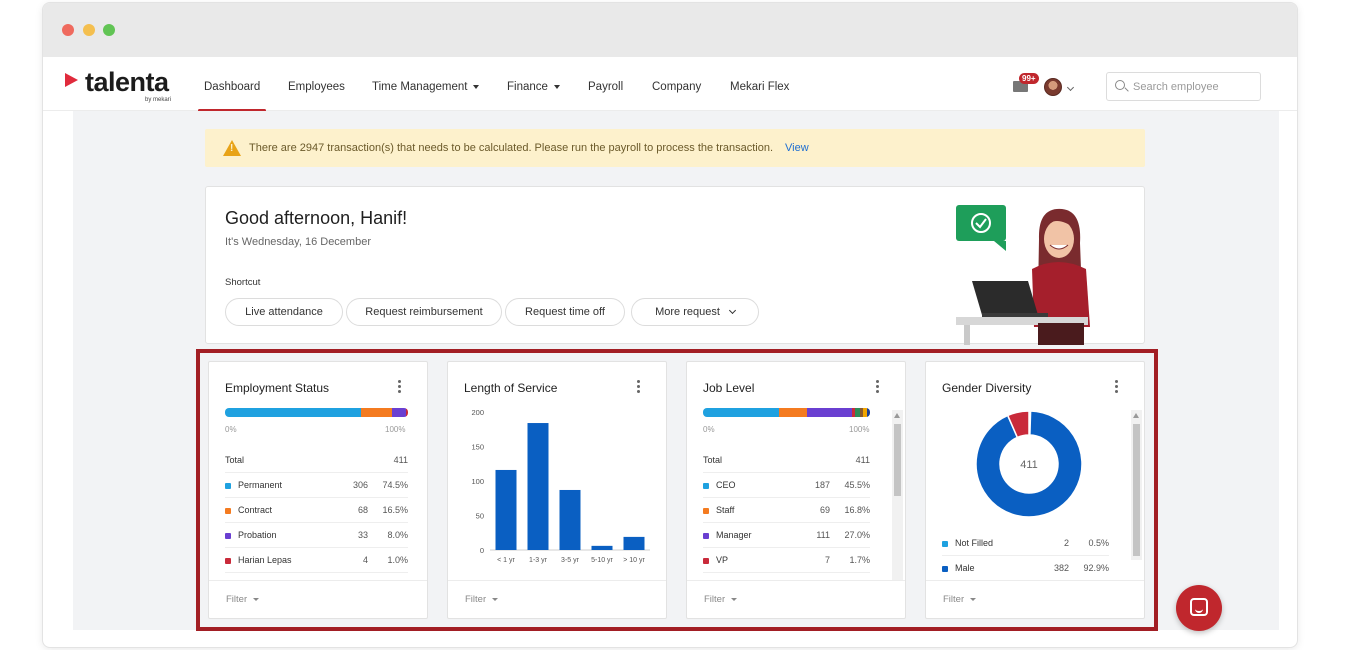  I want to click on live-attendance-label: Live attendance, so click(284, 312).